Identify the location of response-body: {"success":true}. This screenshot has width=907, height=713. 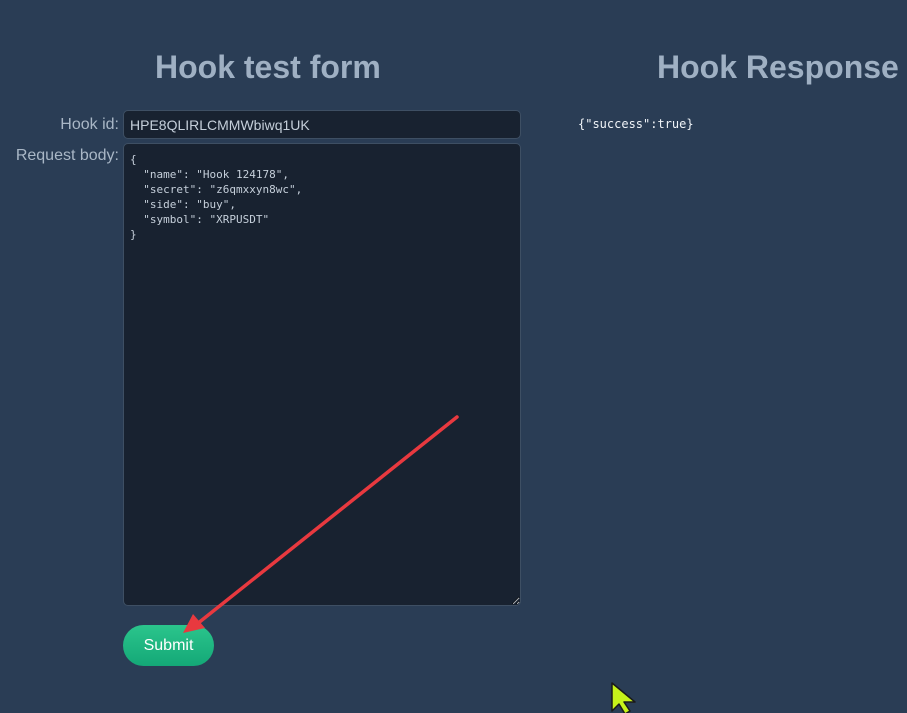
(636, 124).